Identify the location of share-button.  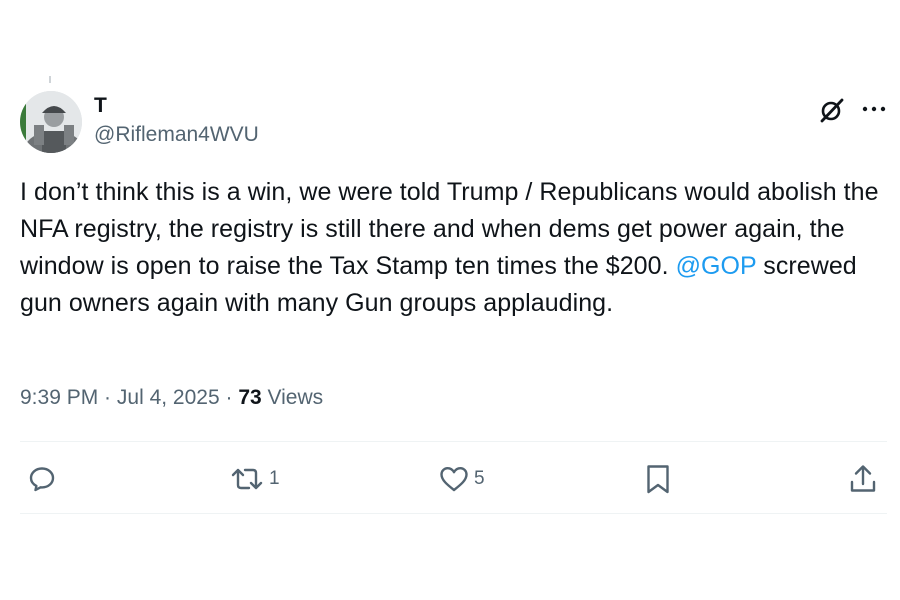
(863, 479).